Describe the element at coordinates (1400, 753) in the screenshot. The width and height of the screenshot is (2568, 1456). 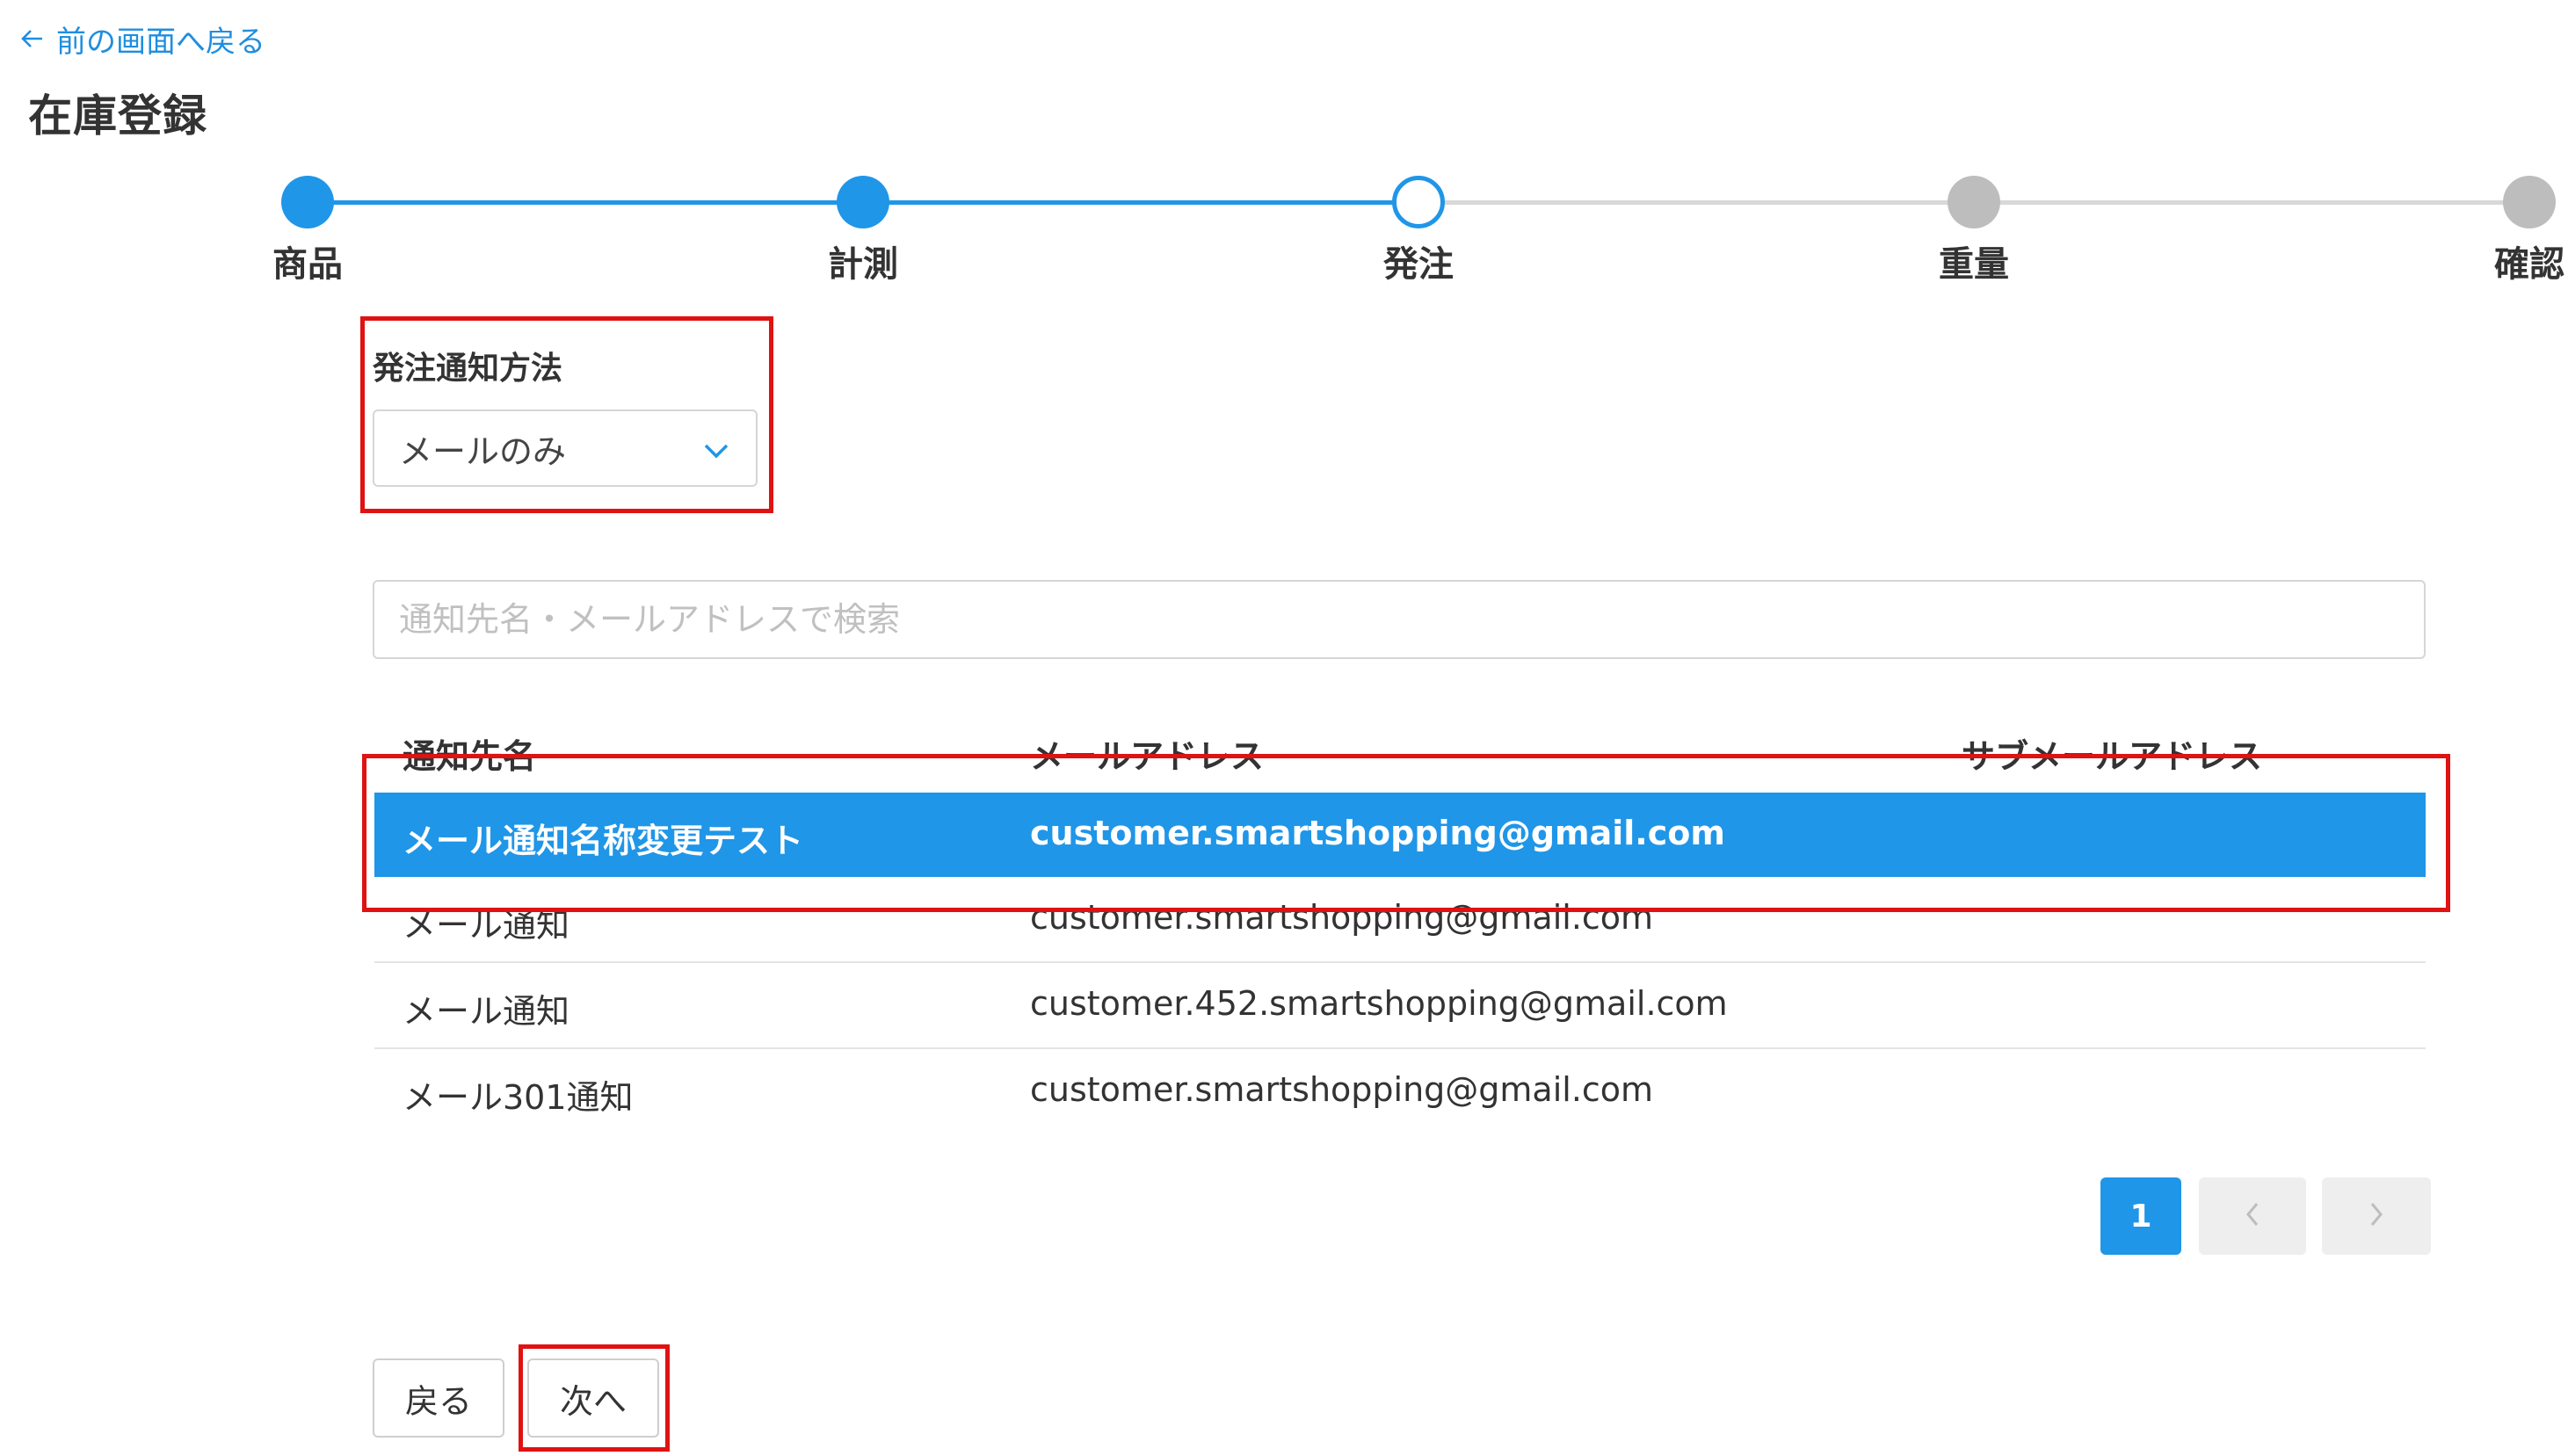
I see `table-header: 通知先名 メールアドレス サブメールアドレス` at that location.